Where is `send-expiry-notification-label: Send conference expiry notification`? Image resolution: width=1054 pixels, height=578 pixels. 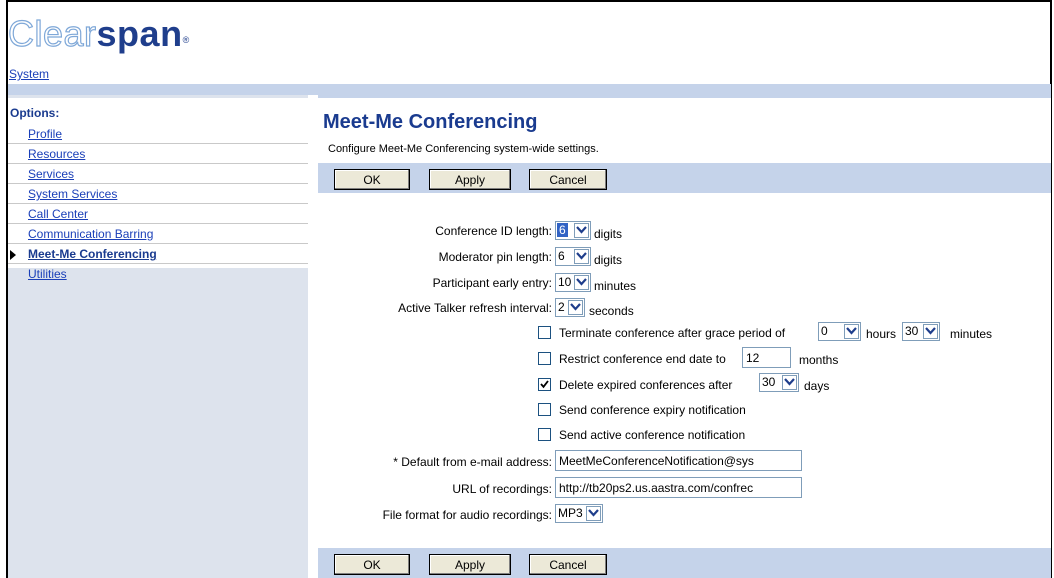 send-expiry-notification-label: Send conference expiry notification is located at coordinates (652, 410).